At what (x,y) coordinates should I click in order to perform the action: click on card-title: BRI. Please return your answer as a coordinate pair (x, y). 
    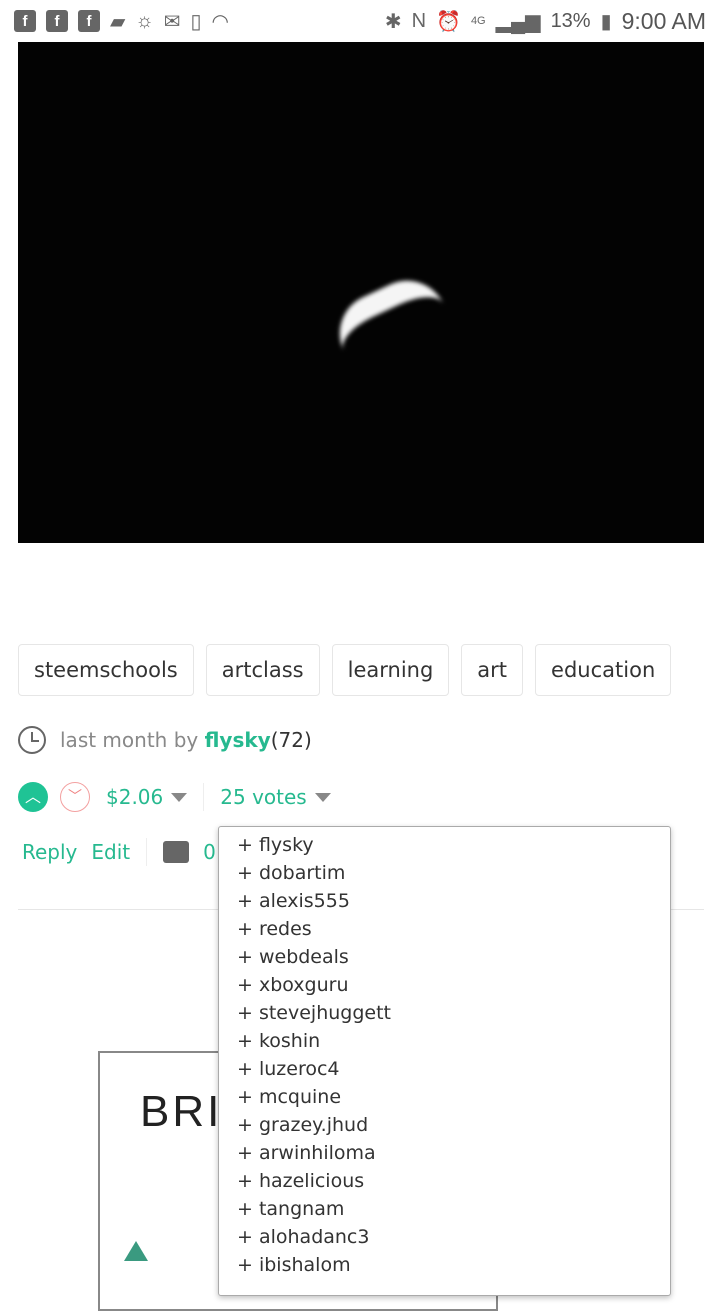
    Looking at the image, I should click on (181, 1111).